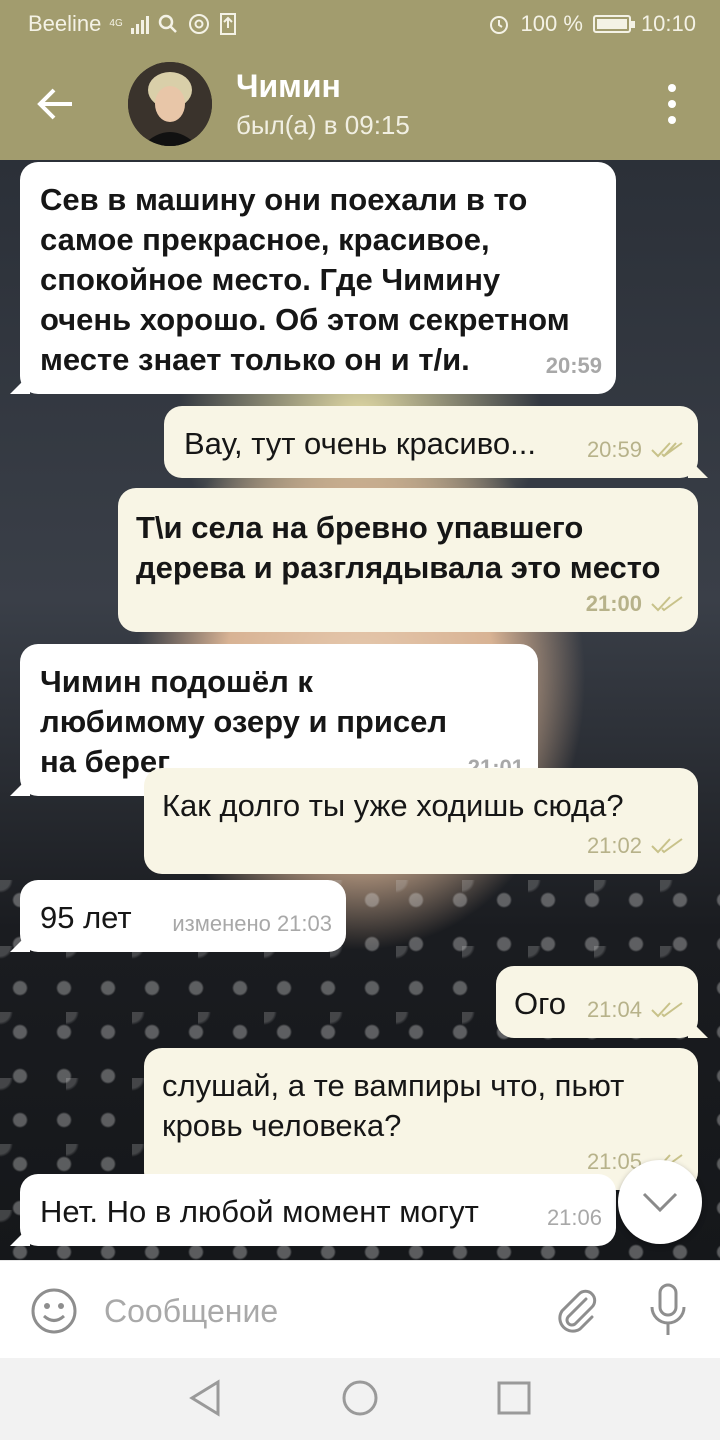  Describe the element at coordinates (576, 1309) in the screenshot. I see `paperclip-icon` at that location.